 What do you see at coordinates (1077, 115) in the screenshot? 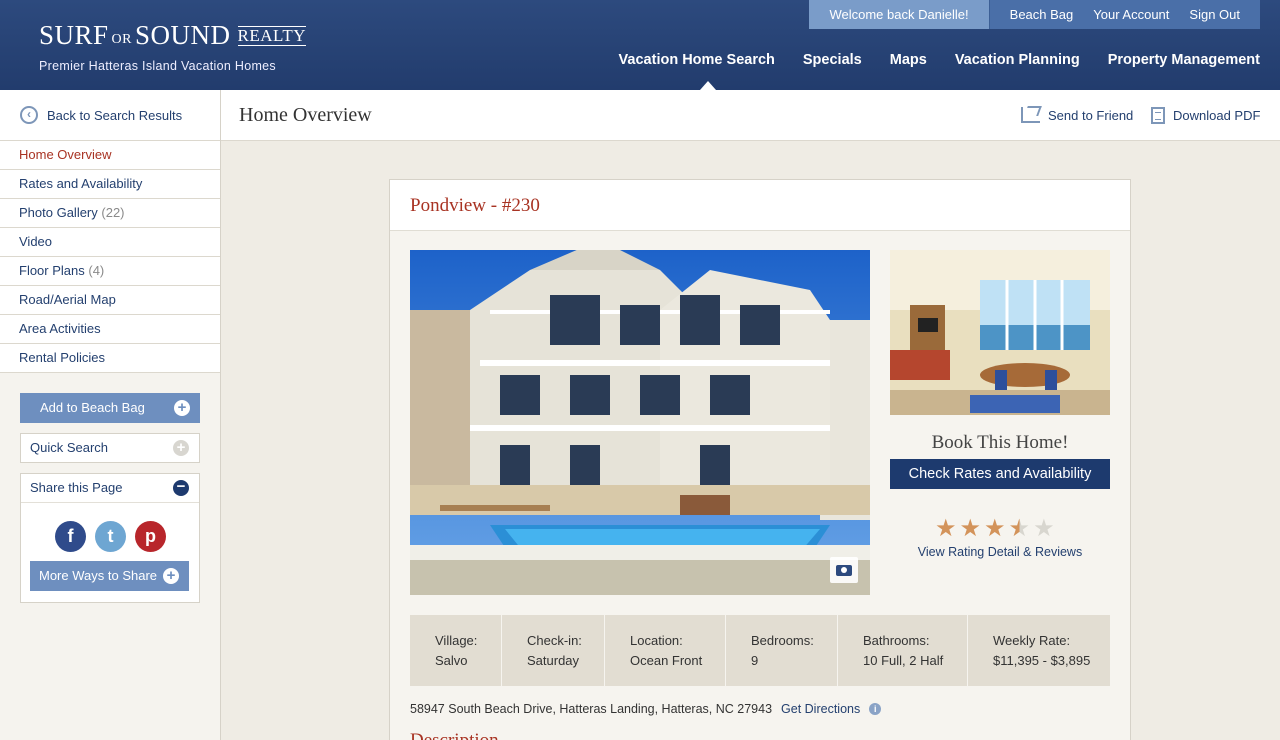
I see `send-to-friend-link: Send to Friend` at bounding box center [1077, 115].